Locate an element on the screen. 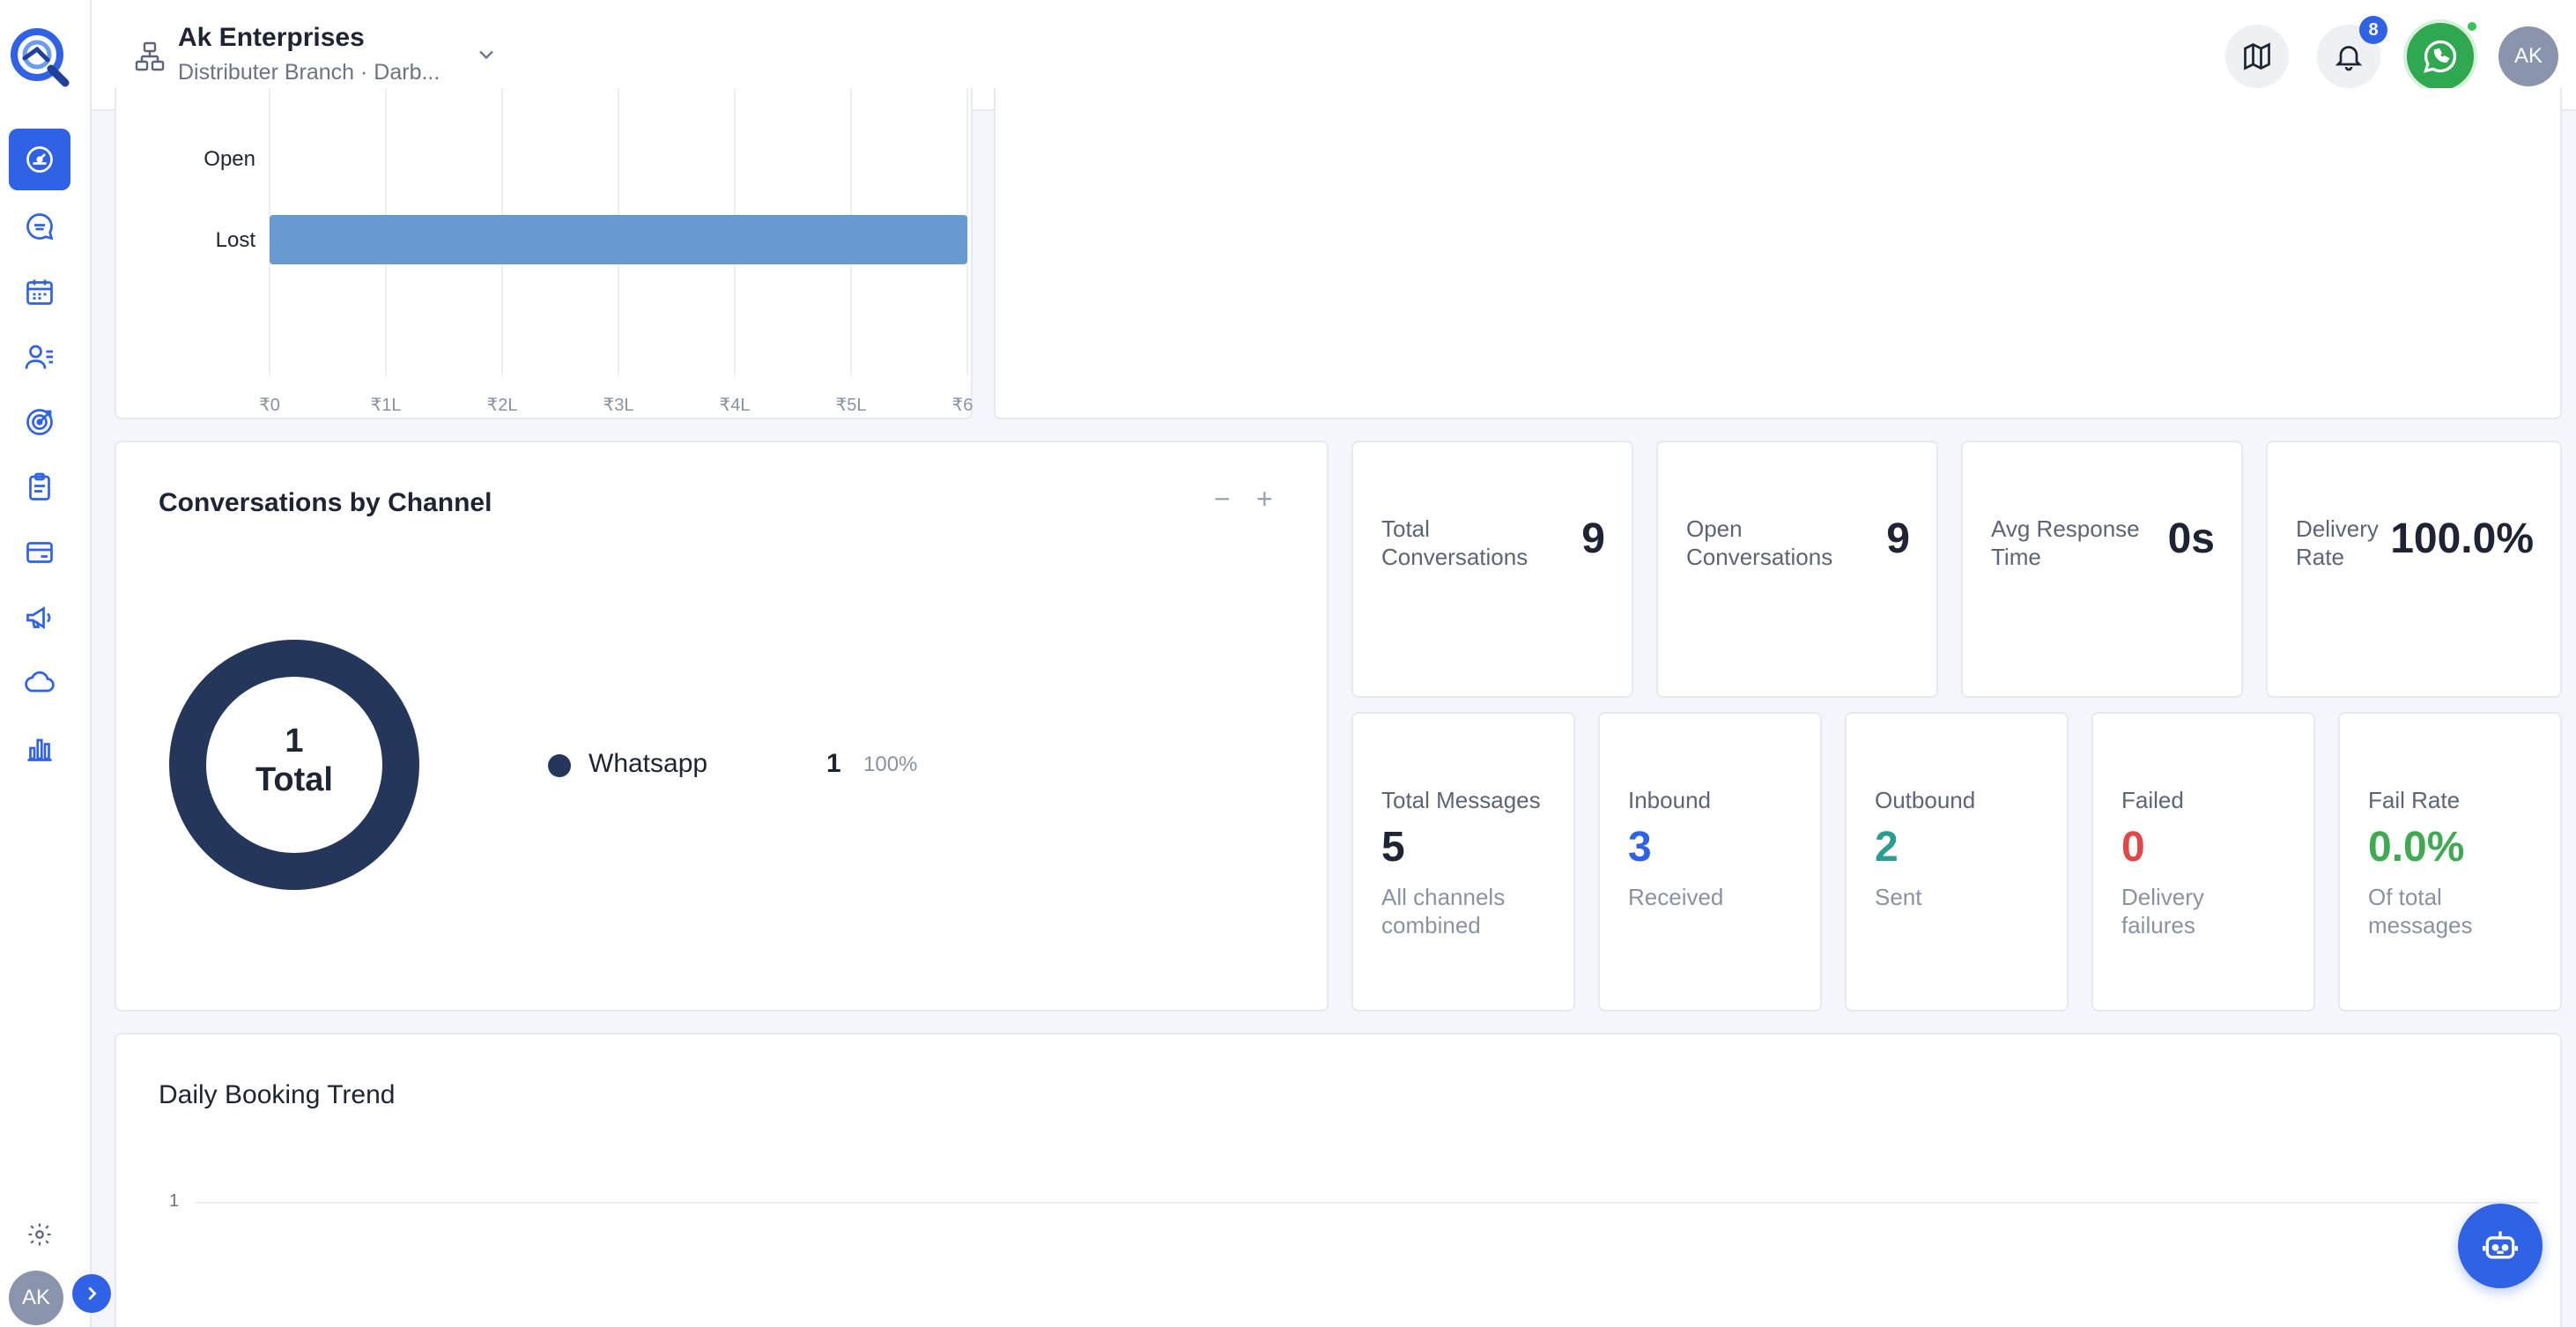 The height and width of the screenshot is (1327, 2576). bar-chart-icon is located at coordinates (39, 749).